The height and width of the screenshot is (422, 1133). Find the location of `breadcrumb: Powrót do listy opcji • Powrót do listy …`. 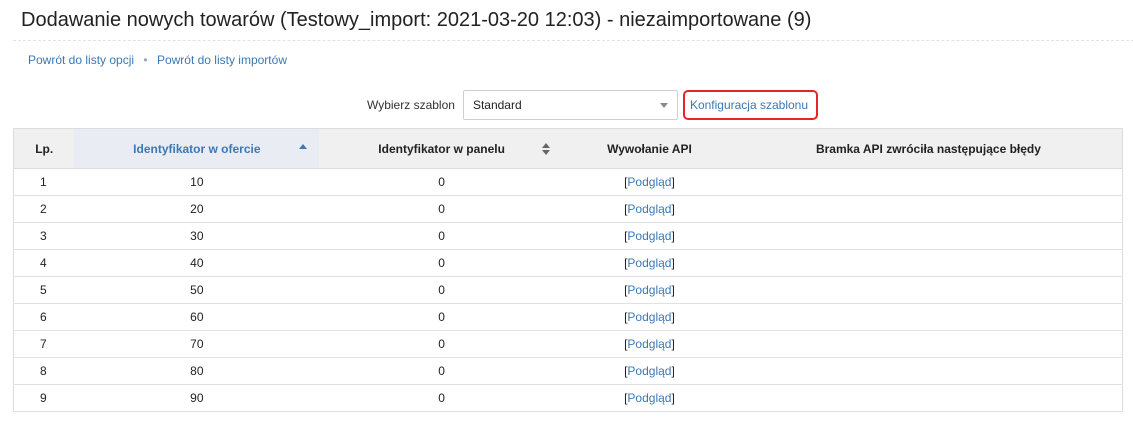

breadcrumb: Powrót do listy opcji • Powrót do listy … is located at coordinates (157, 60).